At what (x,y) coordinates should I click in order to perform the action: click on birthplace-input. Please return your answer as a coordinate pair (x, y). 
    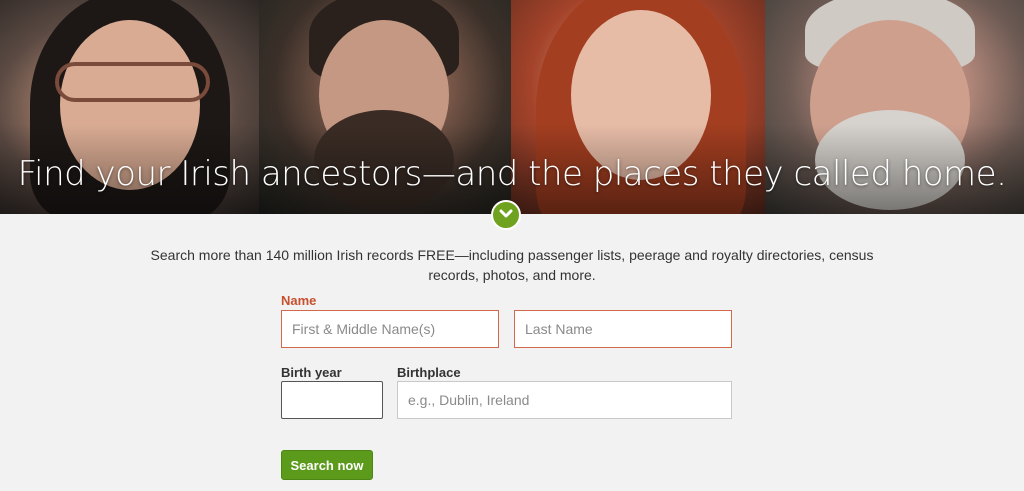
    Looking at the image, I should click on (564, 400).